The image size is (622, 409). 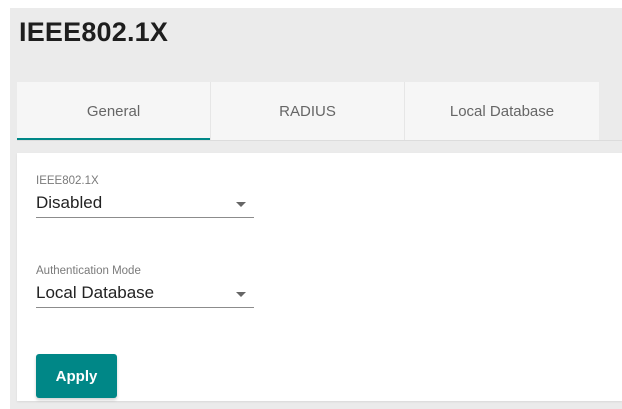 What do you see at coordinates (69, 202) in the screenshot?
I see `ieee8021x-value: Disabled` at bounding box center [69, 202].